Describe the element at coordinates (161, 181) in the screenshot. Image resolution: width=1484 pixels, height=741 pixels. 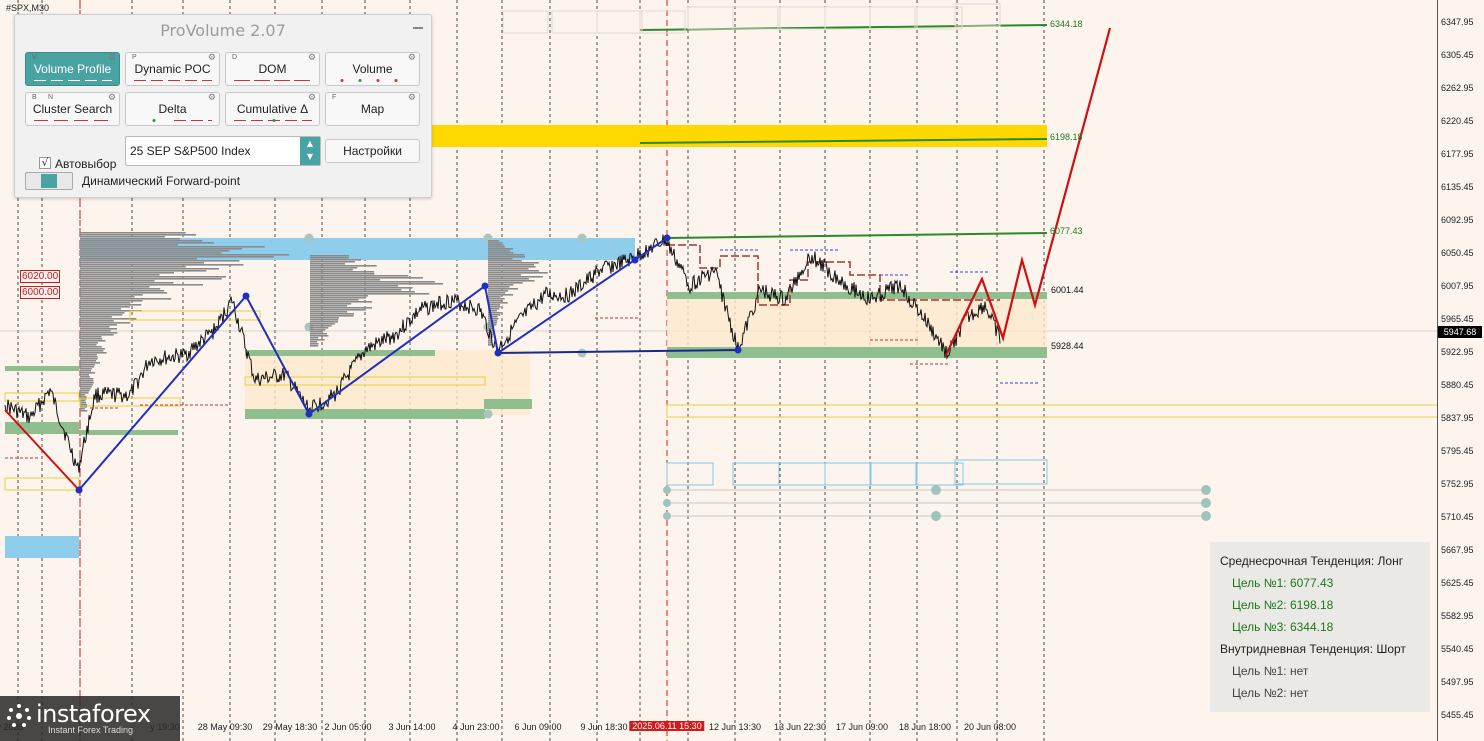
I see `forward-point-label: Динамический Forward-point` at that location.